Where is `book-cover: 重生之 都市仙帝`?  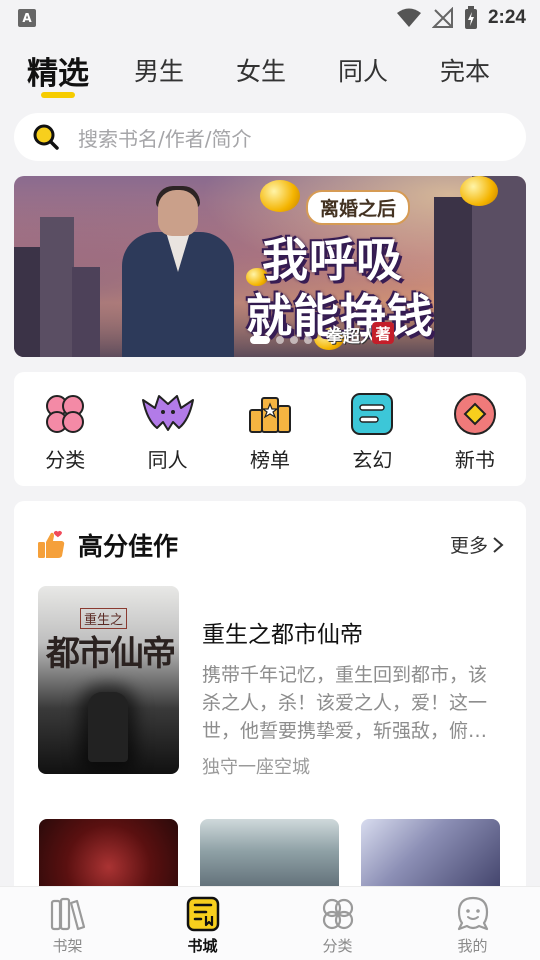
book-cover: 重生之 都市仙帝 is located at coordinates (108, 680).